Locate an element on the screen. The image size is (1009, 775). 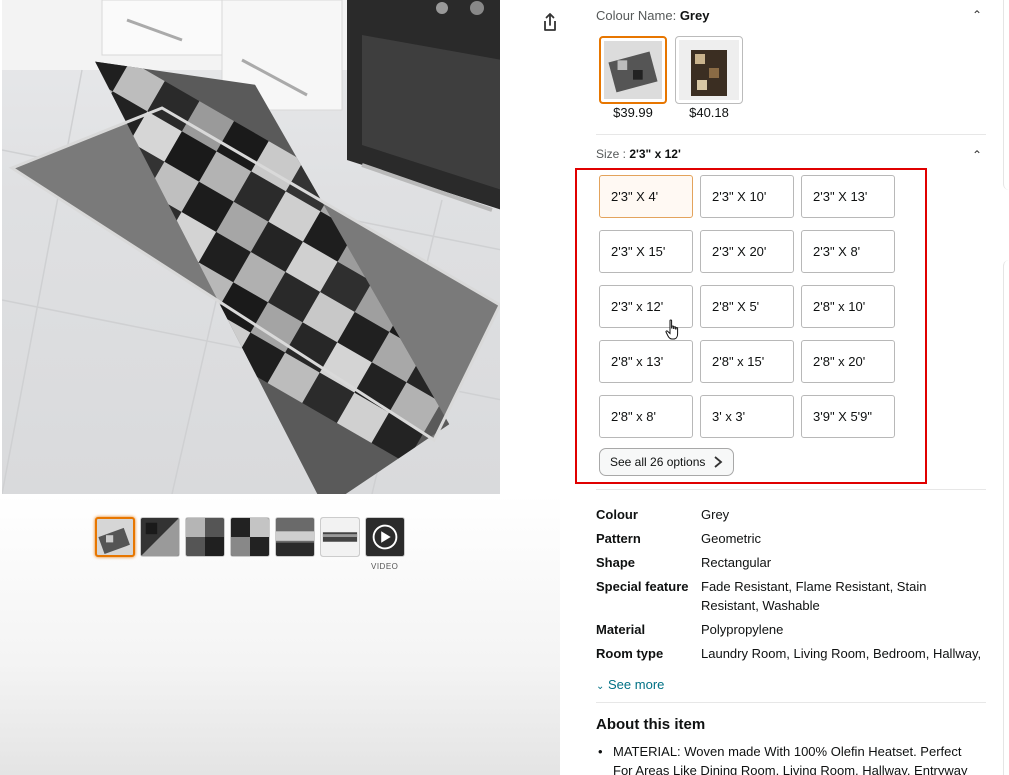
size-heading: Size : 2'3" x 12' is located at coordinates (638, 154).